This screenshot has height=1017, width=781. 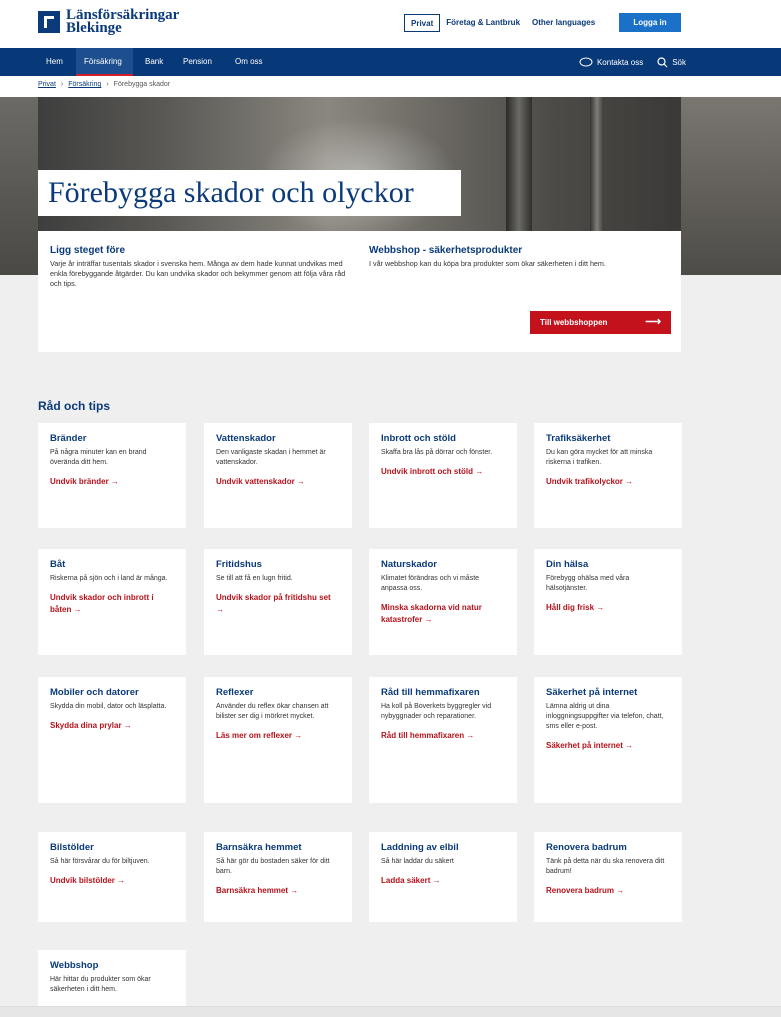 I want to click on card-link: Undvik bränder →, so click(x=112, y=482).